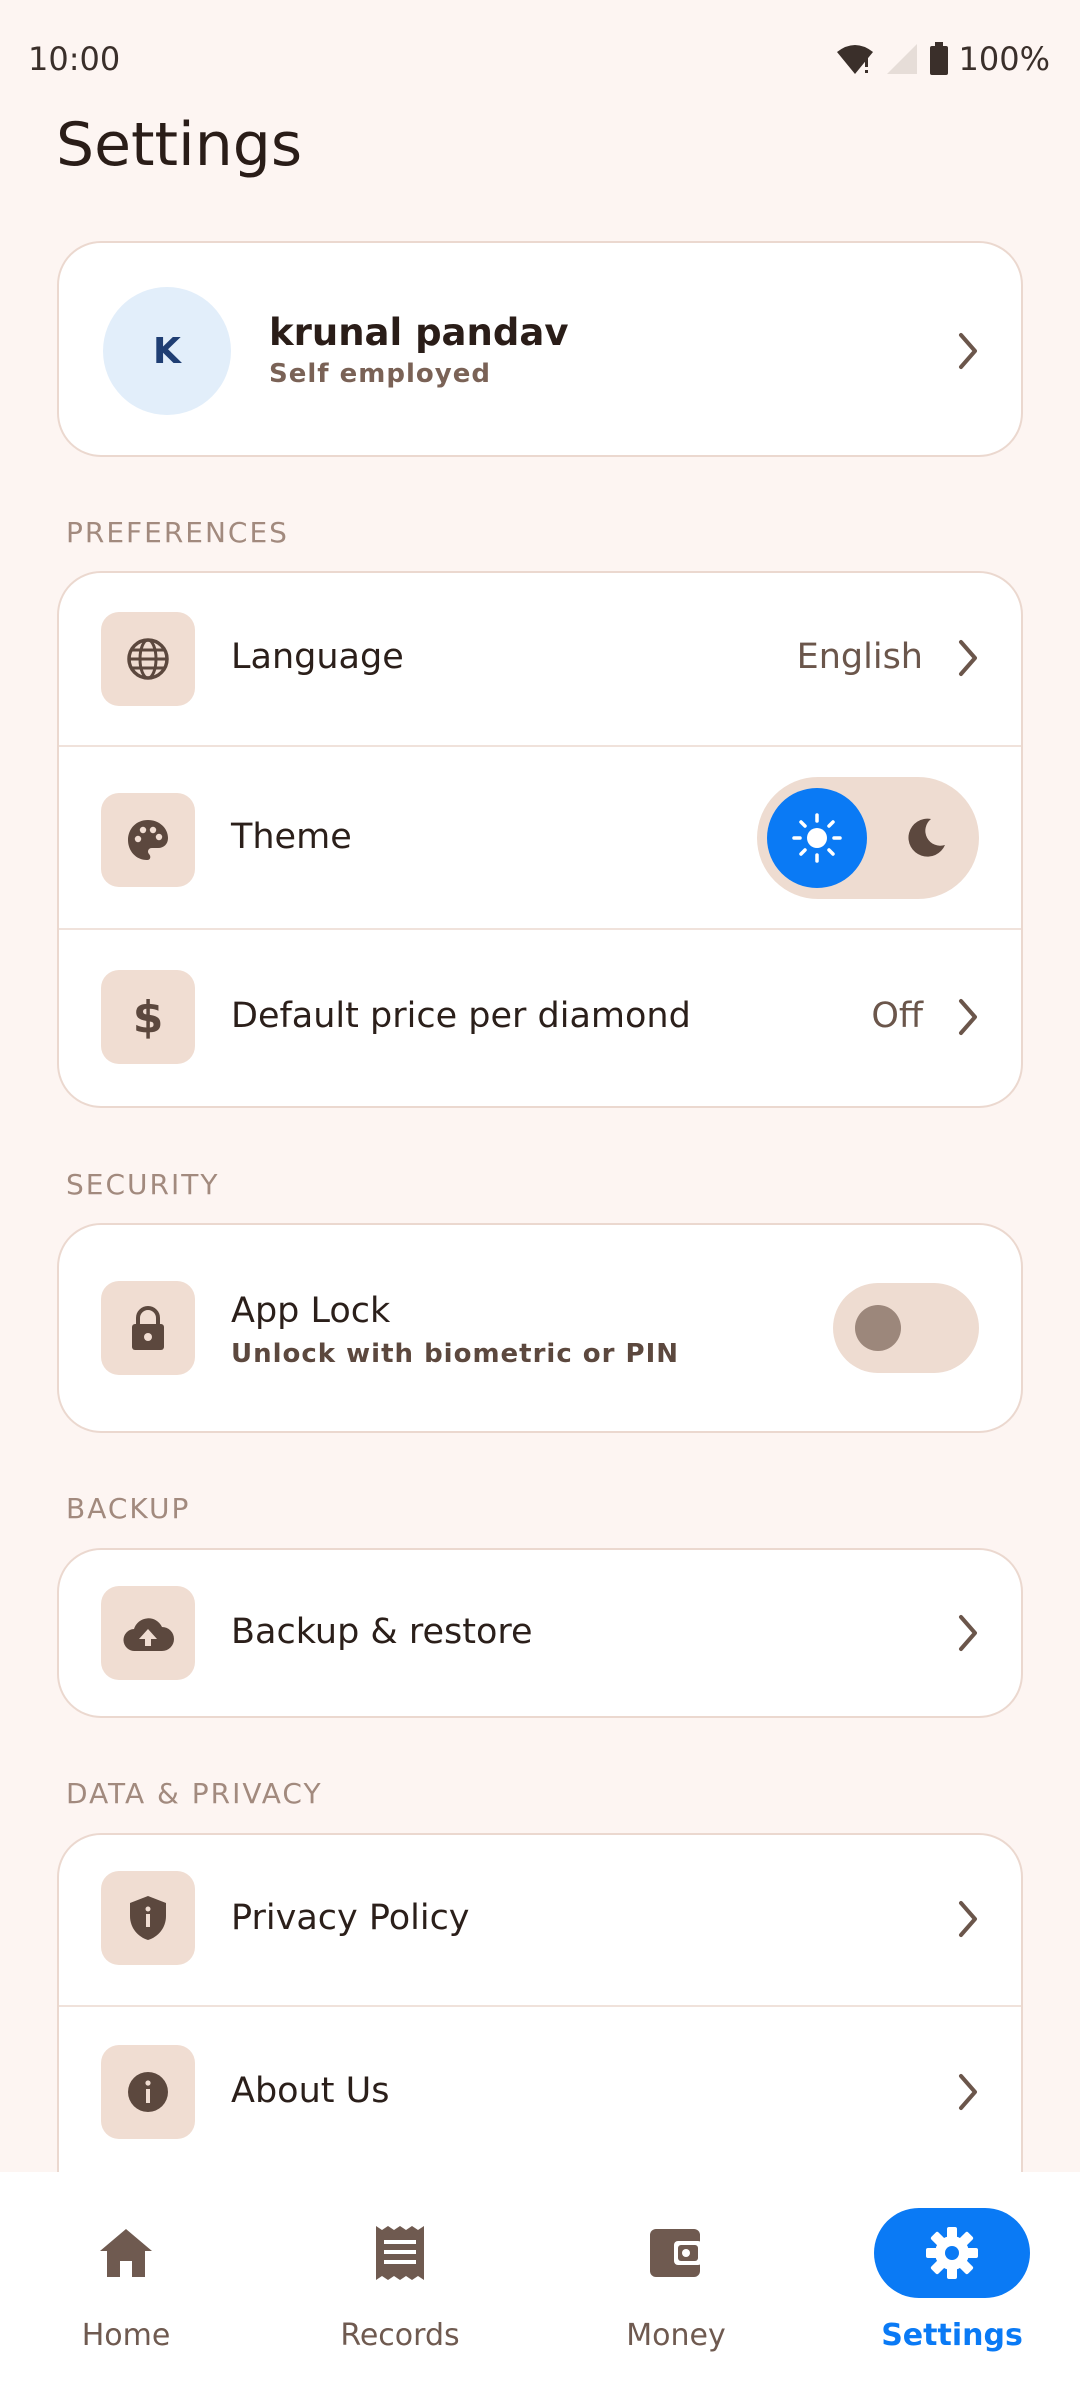  What do you see at coordinates (148, 840) in the screenshot?
I see `palette-icon` at bounding box center [148, 840].